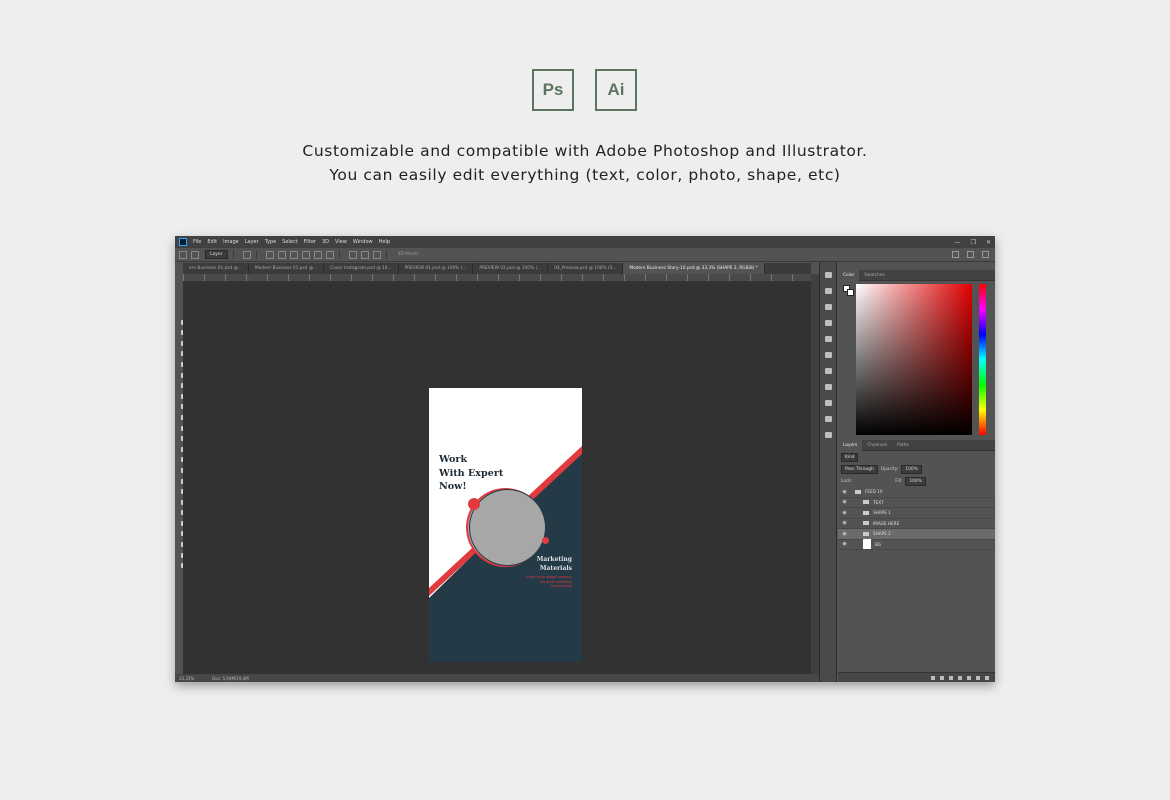 The image size is (1170, 800). What do you see at coordinates (828, 387) in the screenshot?
I see `light-icon` at bounding box center [828, 387].